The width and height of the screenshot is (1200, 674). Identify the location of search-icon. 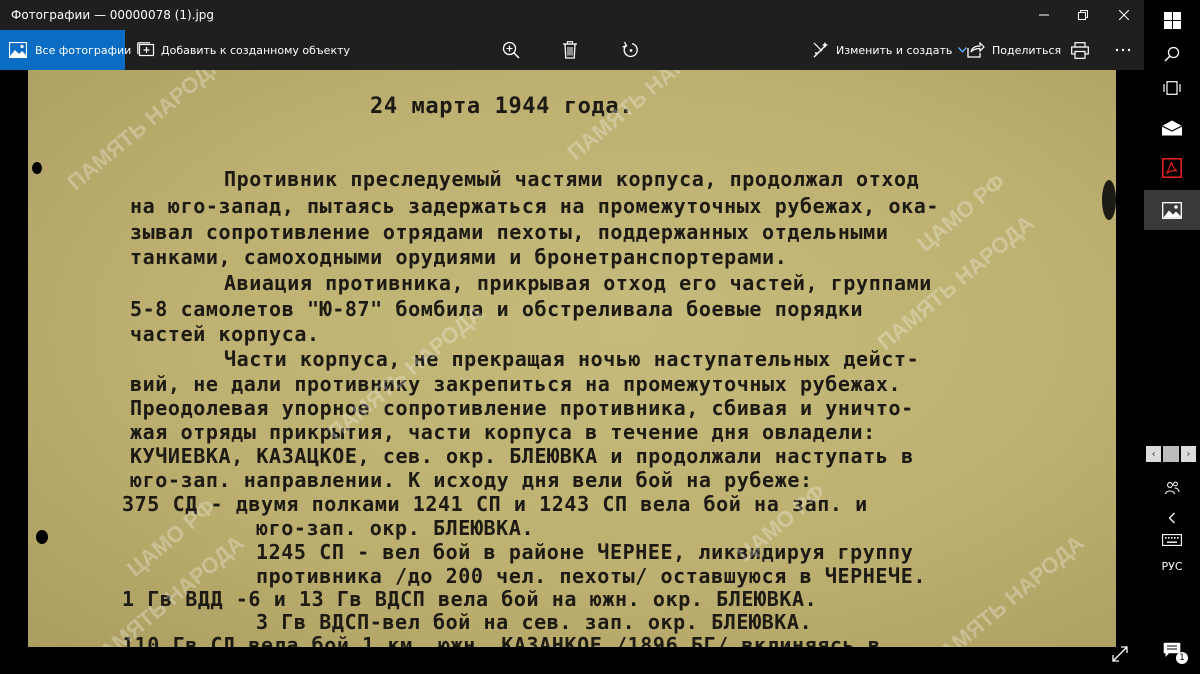
(1172, 54).